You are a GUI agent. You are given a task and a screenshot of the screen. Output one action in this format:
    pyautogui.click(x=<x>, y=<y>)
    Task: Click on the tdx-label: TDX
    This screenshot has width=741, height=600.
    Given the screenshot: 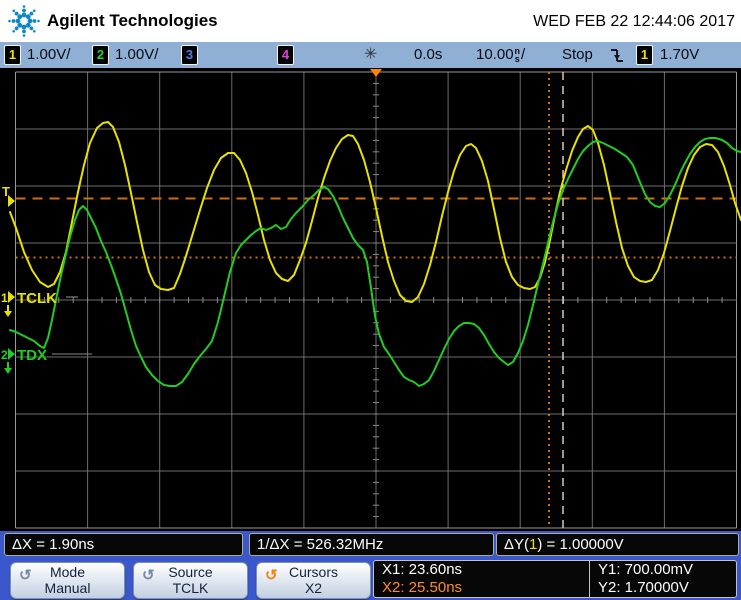 What is the action you would take?
    pyautogui.click(x=32, y=355)
    